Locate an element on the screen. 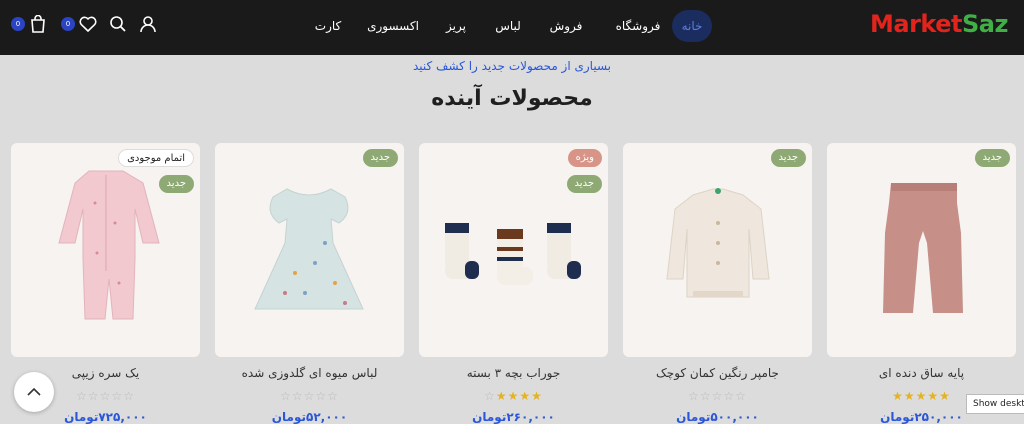 This screenshot has width=1024, height=424. product-image-dress is located at coordinates (309, 249).